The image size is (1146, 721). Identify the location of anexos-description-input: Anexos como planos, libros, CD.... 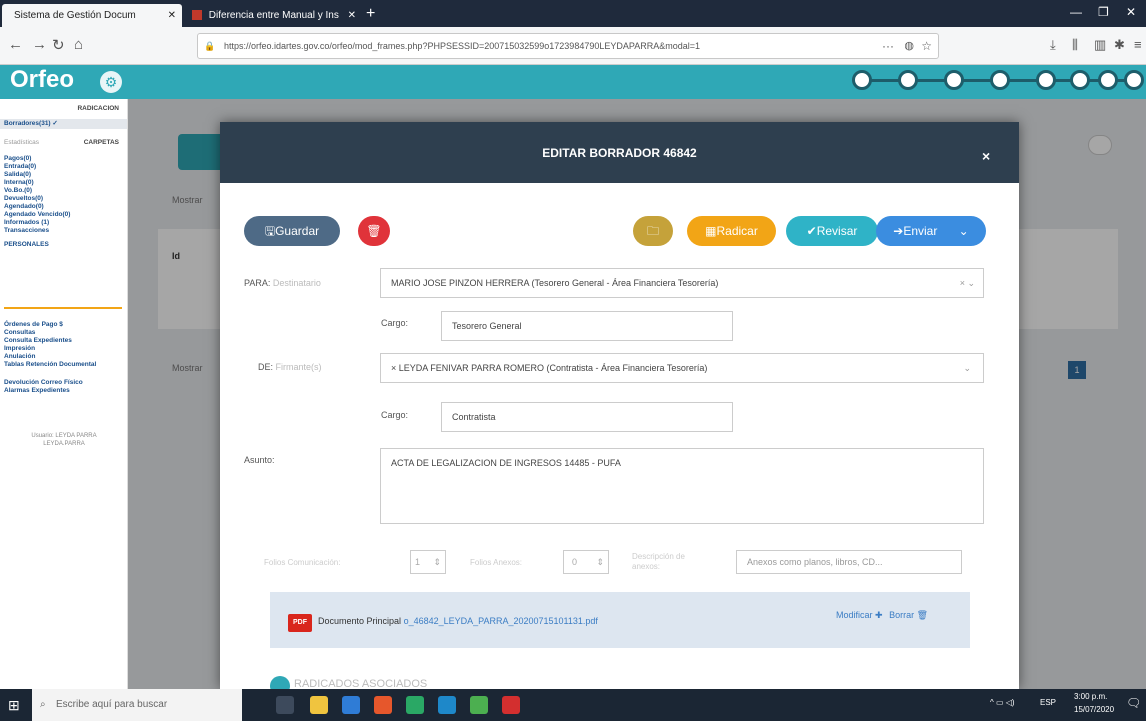
(849, 562).